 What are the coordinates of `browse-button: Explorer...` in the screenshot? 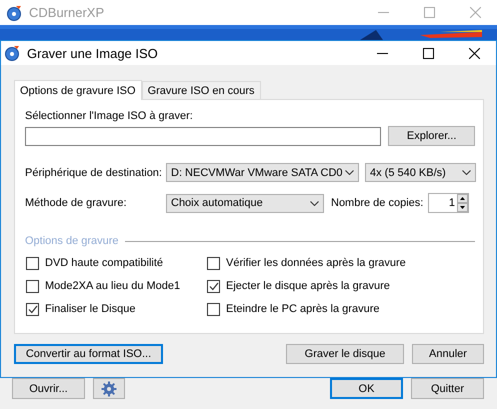 It's located at (431, 136).